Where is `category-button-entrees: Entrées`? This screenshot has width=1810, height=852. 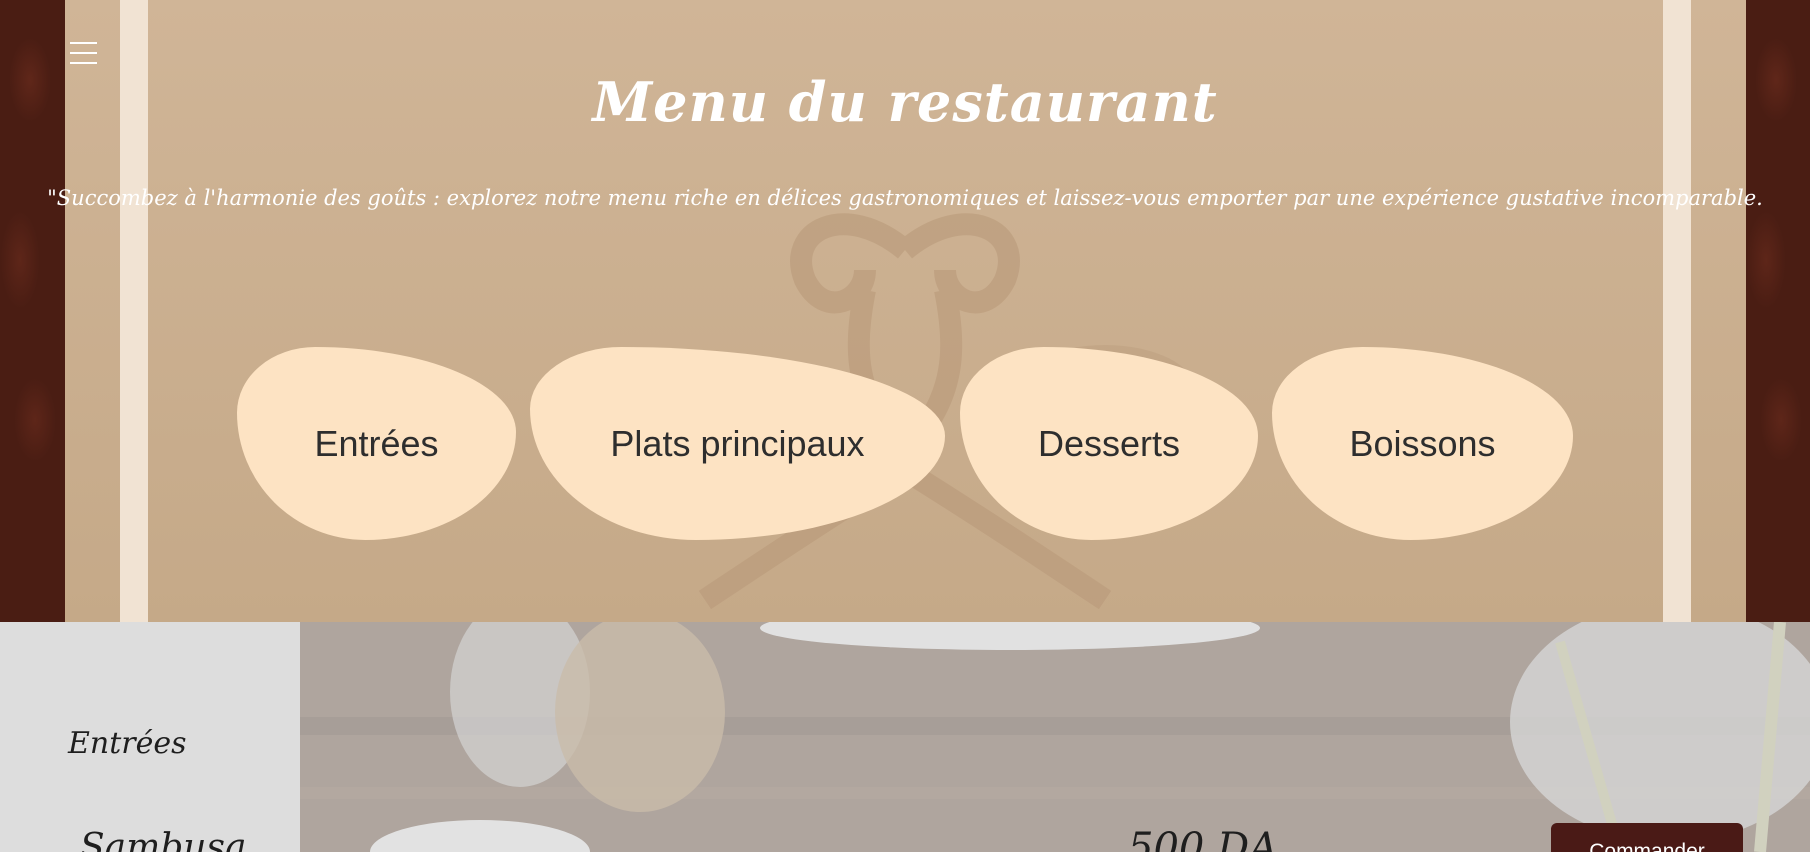 category-button-entrees: Entrées is located at coordinates (376, 443).